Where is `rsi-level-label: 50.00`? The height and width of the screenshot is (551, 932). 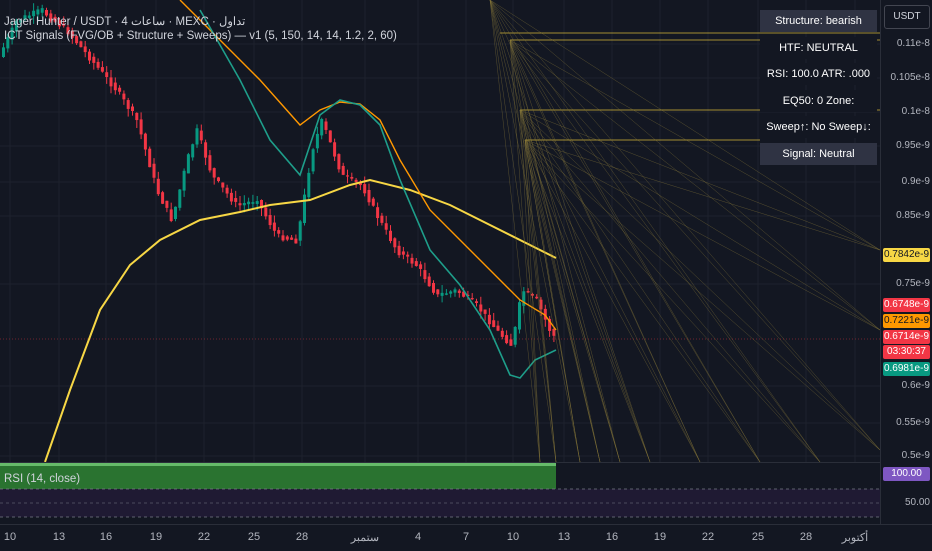 rsi-level-label: 50.00 is located at coordinates (917, 502).